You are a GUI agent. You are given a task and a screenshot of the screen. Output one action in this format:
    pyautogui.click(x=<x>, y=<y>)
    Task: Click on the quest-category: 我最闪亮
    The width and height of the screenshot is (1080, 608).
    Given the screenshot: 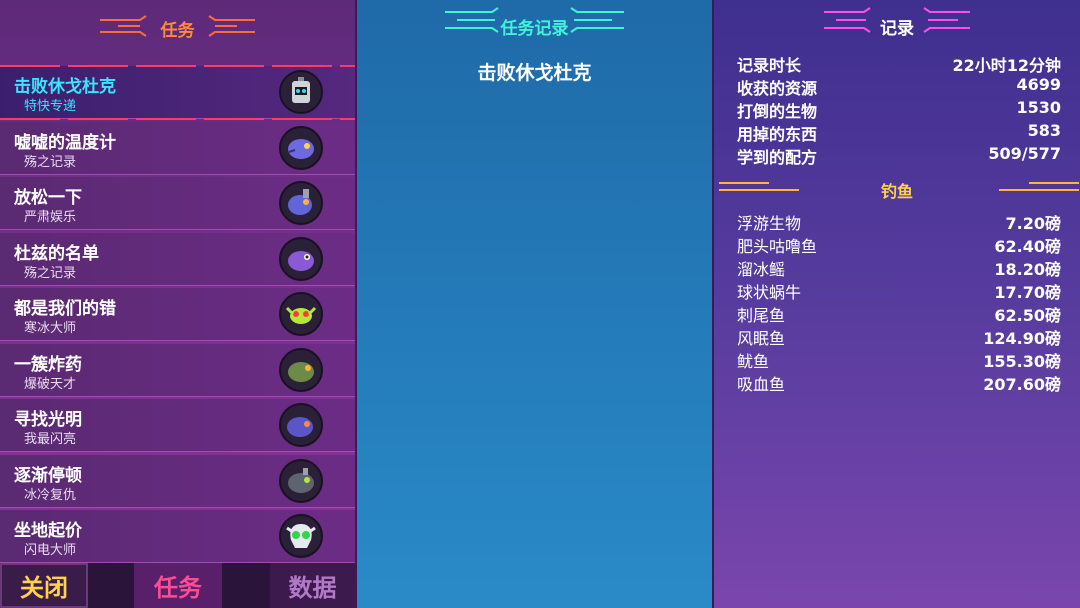 What is the action you would take?
    pyautogui.click(x=50, y=439)
    